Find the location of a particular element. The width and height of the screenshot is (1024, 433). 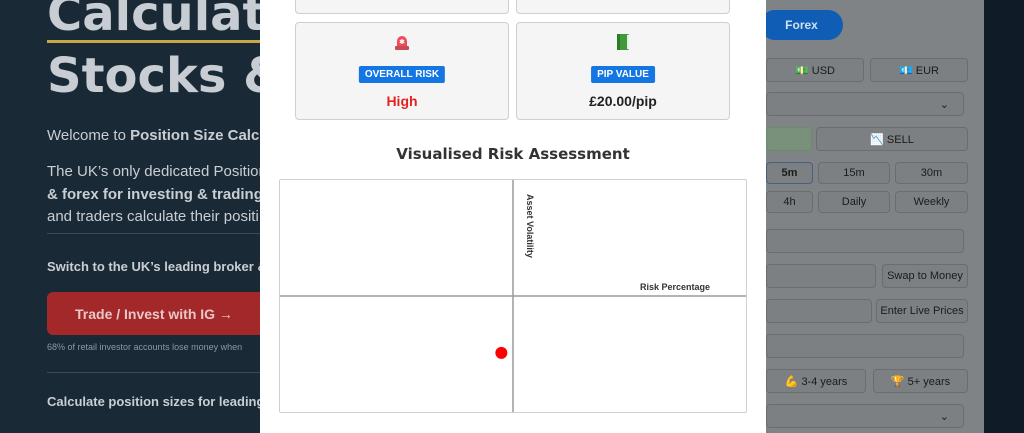

timeframe-daily: Daily is located at coordinates (854, 202).